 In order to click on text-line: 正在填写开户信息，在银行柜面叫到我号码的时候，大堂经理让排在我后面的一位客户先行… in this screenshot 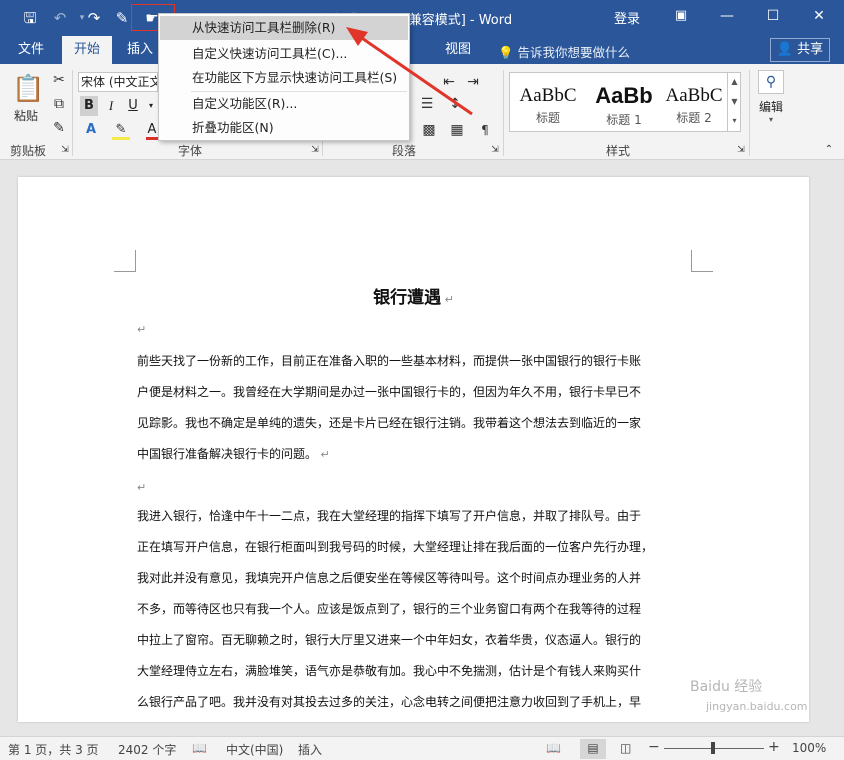, I will do `click(395, 547)`.